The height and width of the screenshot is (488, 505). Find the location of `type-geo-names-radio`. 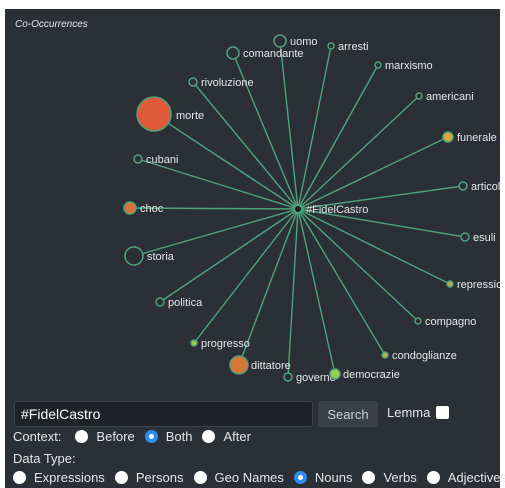

type-geo-names-radio is located at coordinates (200, 477).